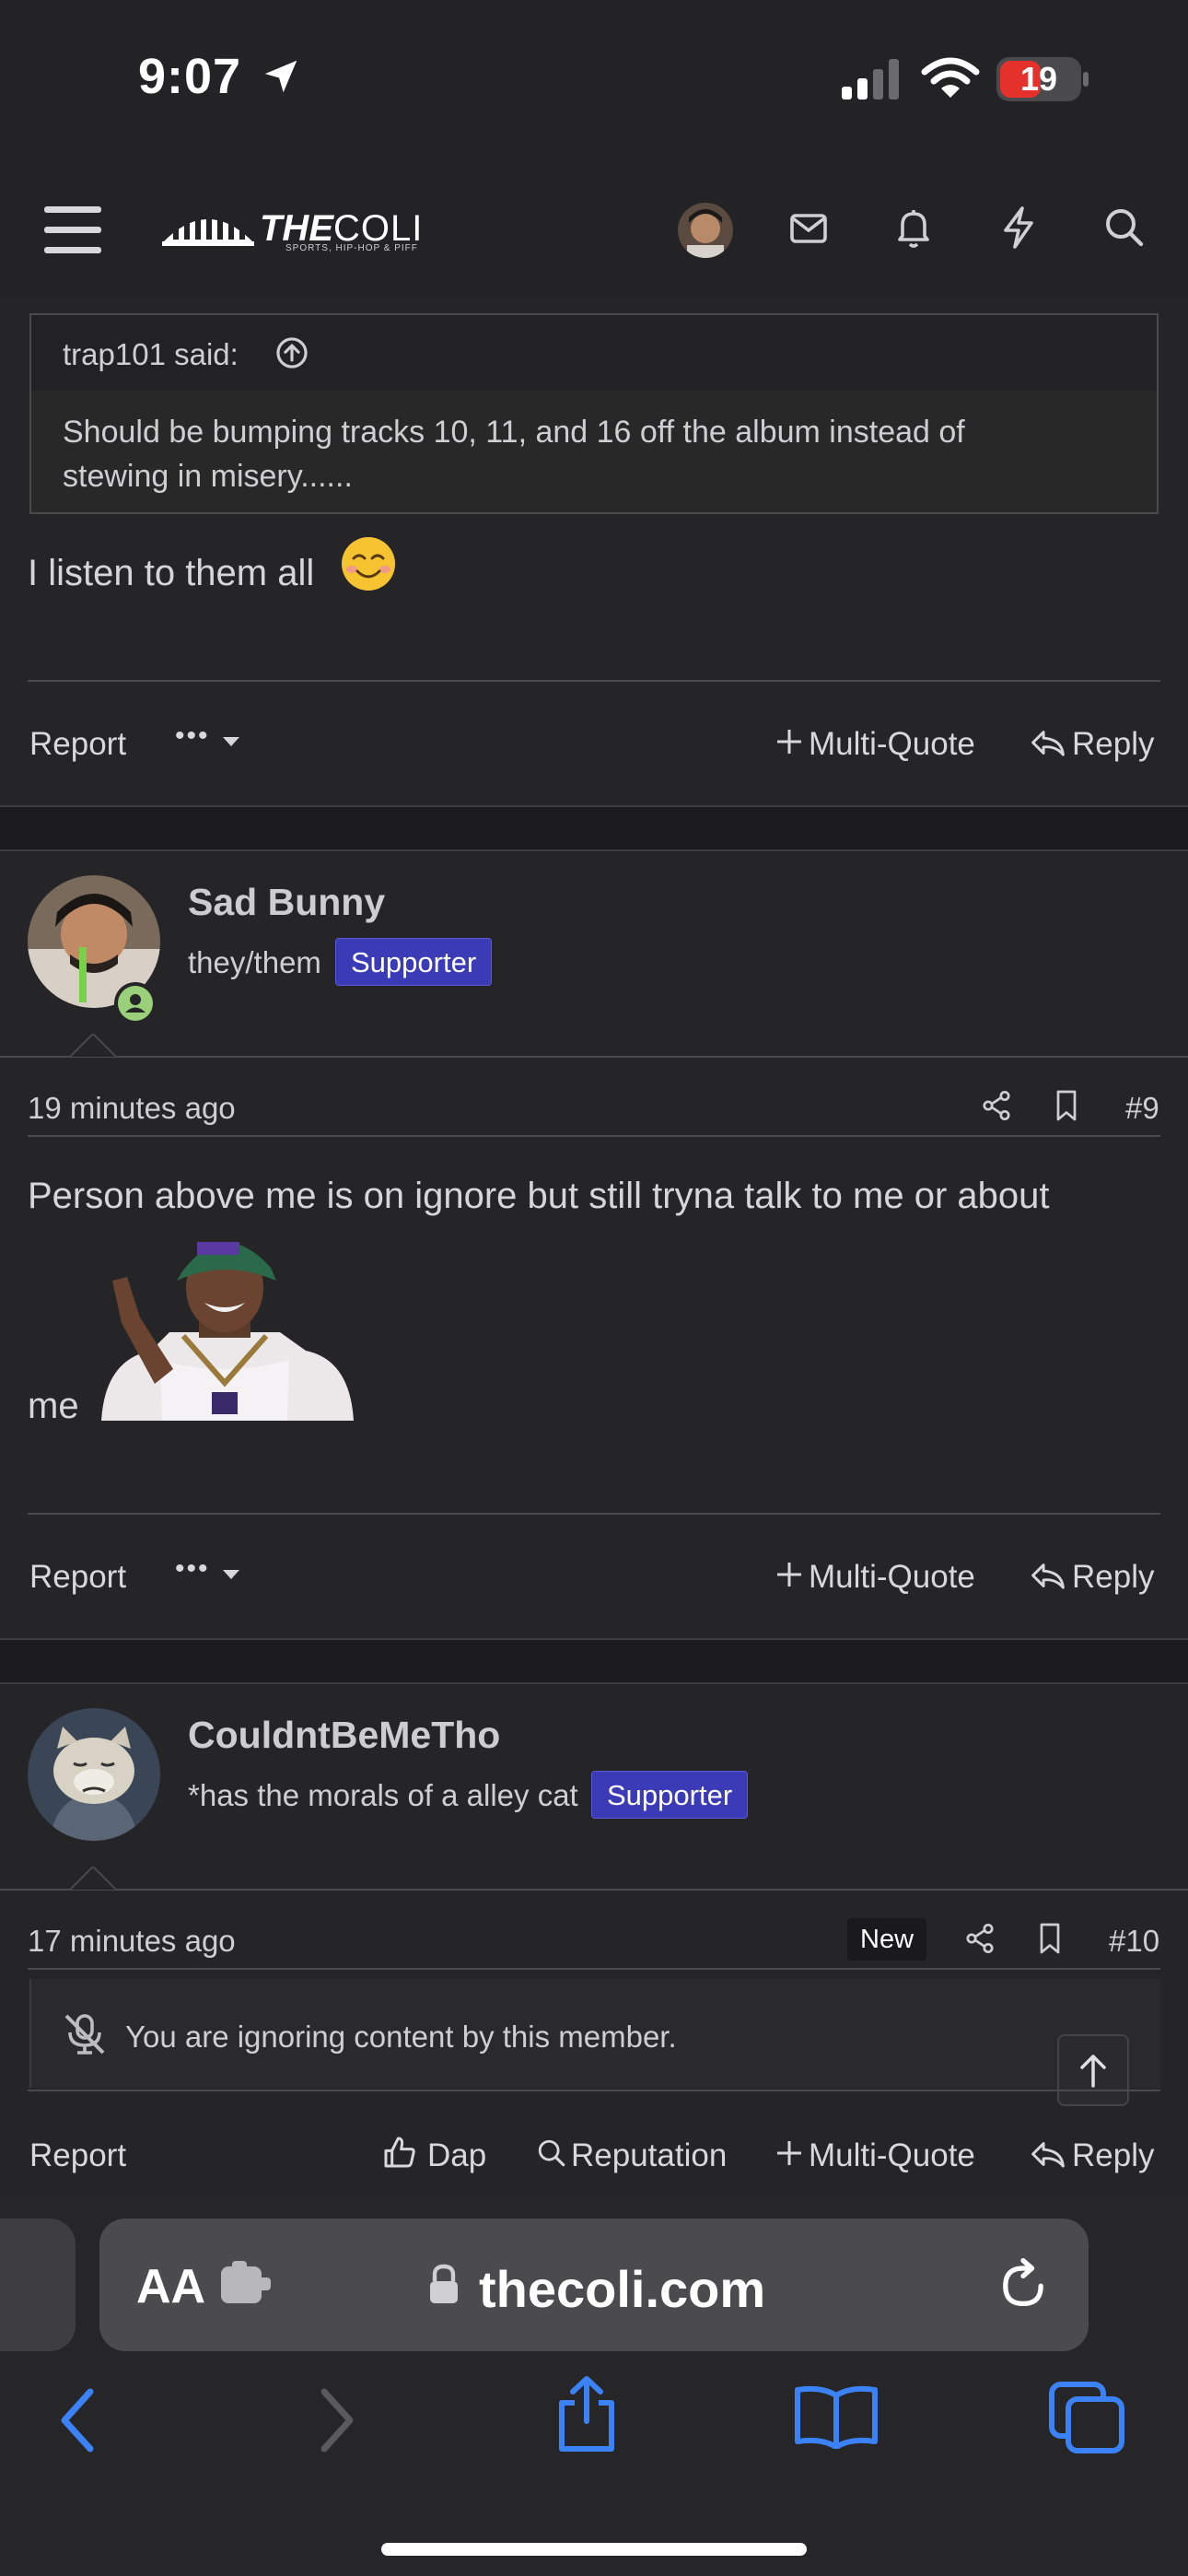 The image size is (1188, 2576). I want to click on text-size-button: AA, so click(170, 2286).